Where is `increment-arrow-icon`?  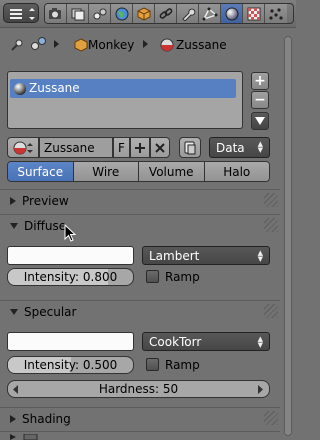 increment-arrow-icon is located at coordinates (260, 389).